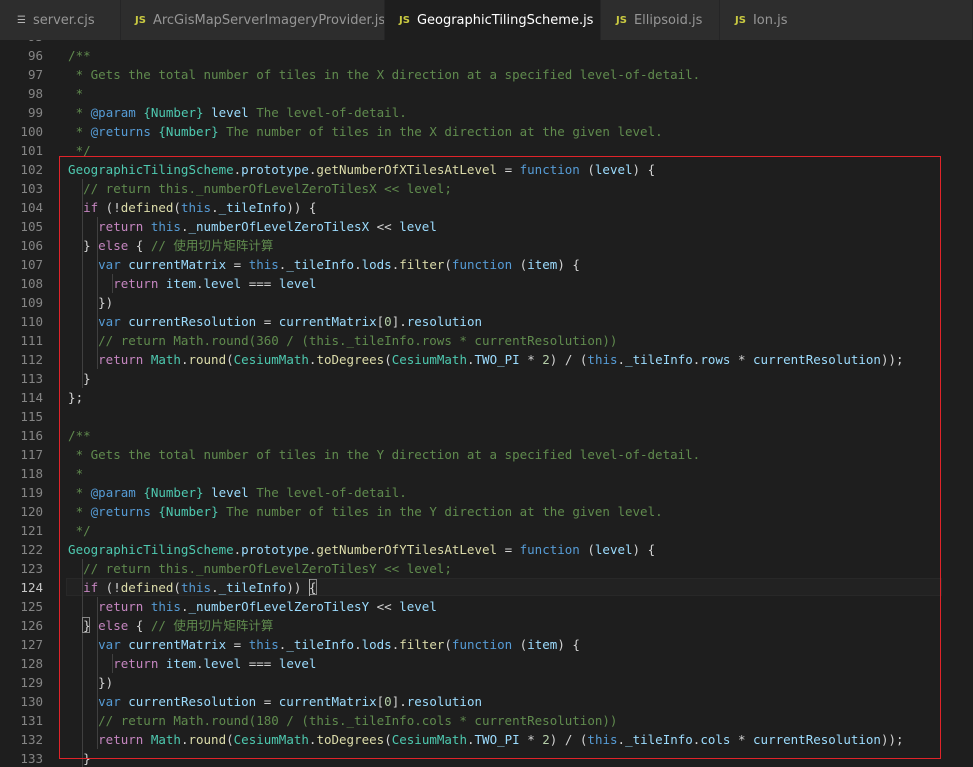  What do you see at coordinates (486, 473) in the screenshot?
I see `code-line: 118 *` at bounding box center [486, 473].